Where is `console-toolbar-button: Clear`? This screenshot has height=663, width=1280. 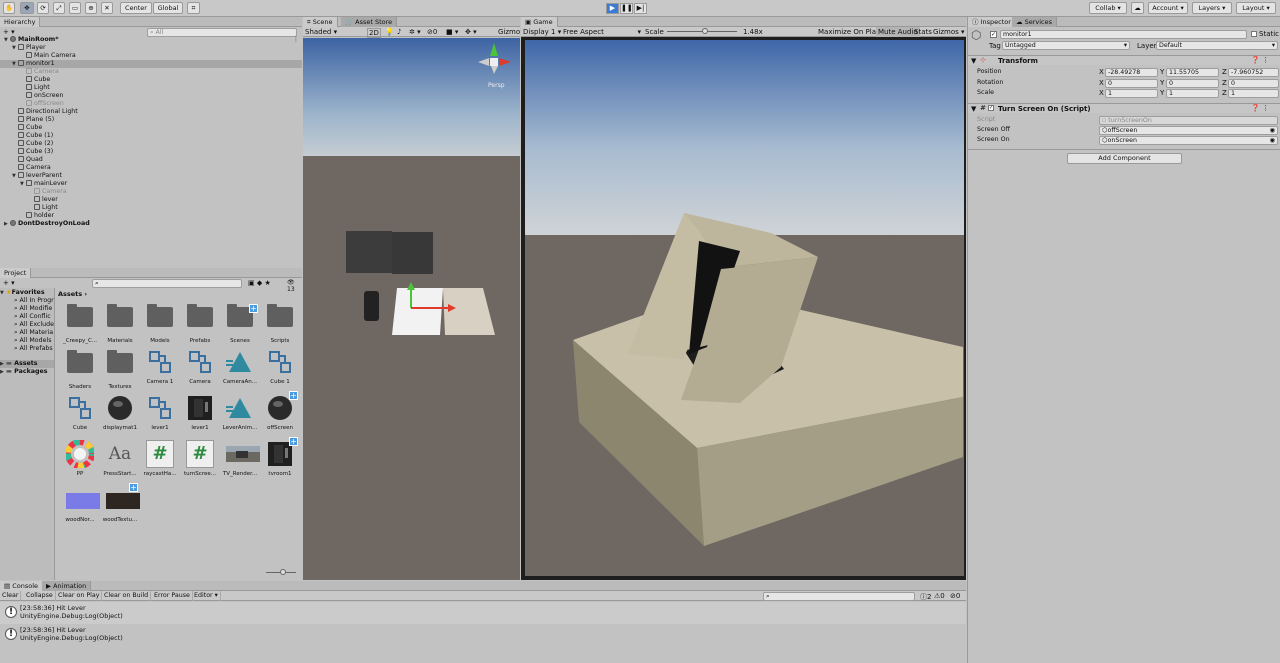 console-toolbar-button: Clear is located at coordinates (12, 596).